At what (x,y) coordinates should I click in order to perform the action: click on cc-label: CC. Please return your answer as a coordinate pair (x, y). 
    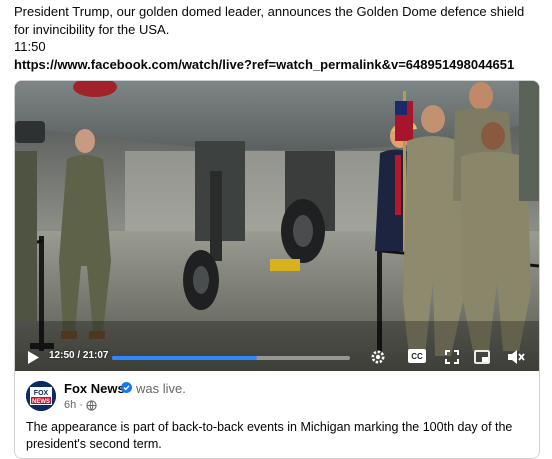
    Looking at the image, I should click on (417, 356).